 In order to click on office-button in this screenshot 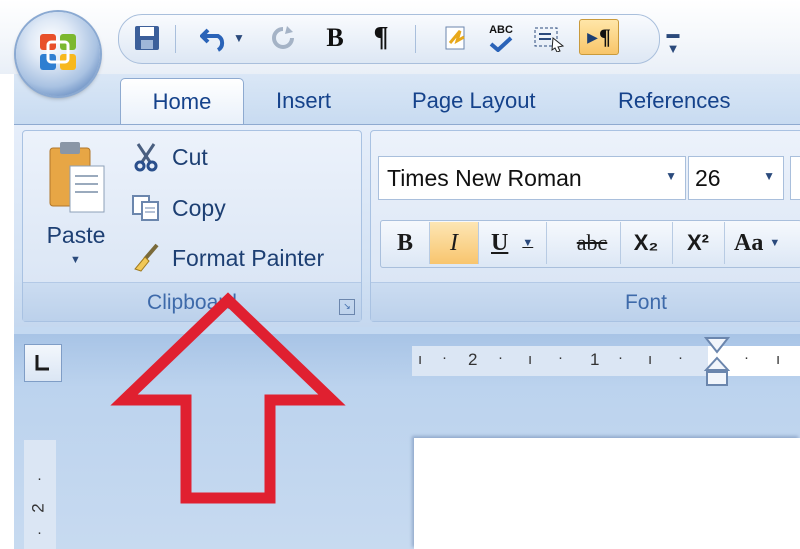, I will do `click(58, 54)`.